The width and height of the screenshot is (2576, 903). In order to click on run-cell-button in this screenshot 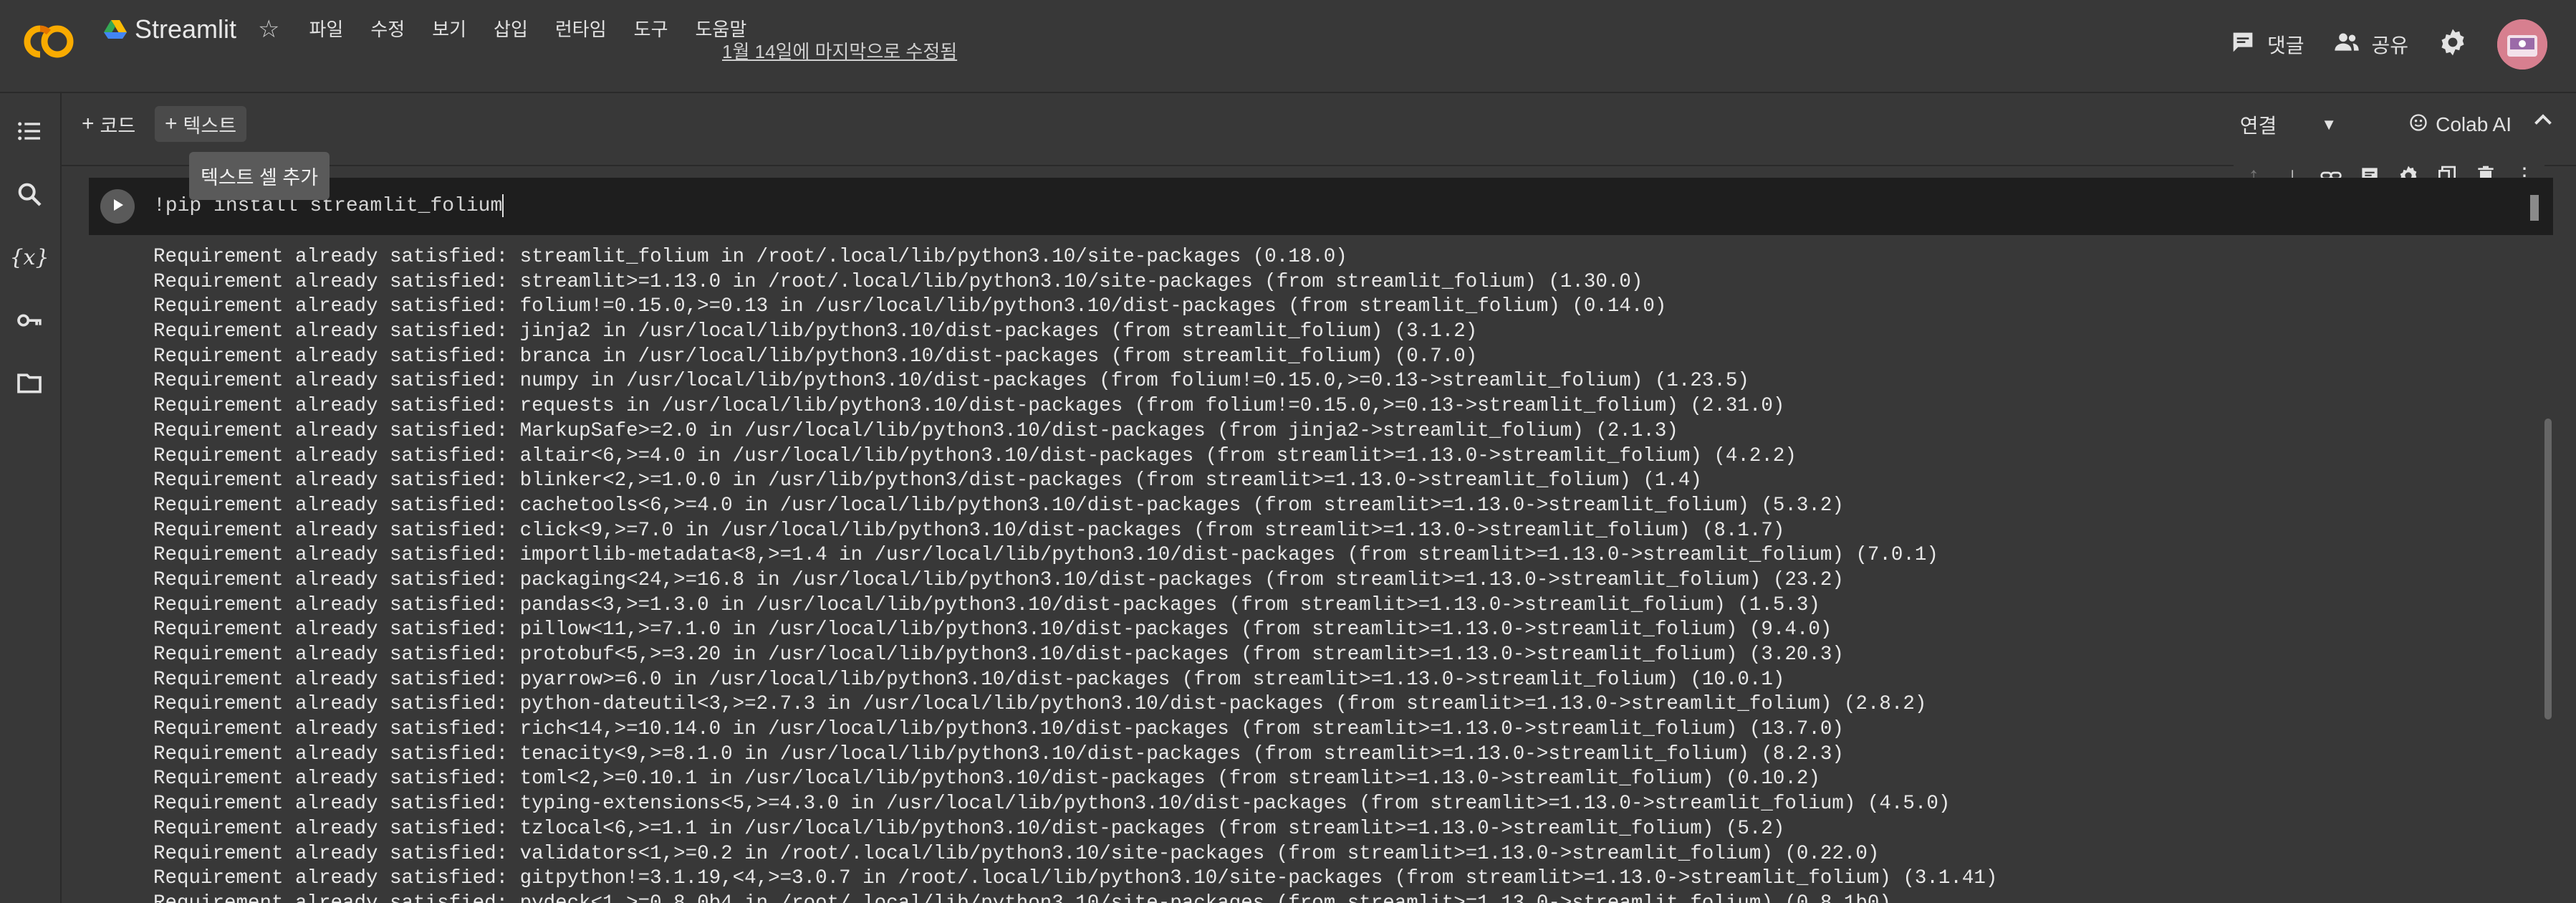, I will do `click(117, 207)`.